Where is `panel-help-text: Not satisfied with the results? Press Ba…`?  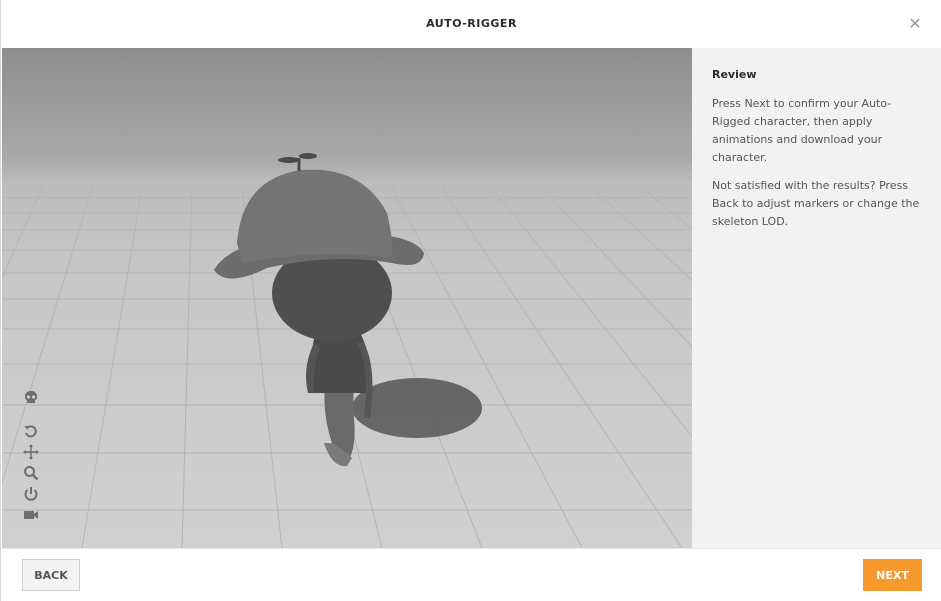 panel-help-text: Not satisfied with the results? Press Ba… is located at coordinates (816, 203).